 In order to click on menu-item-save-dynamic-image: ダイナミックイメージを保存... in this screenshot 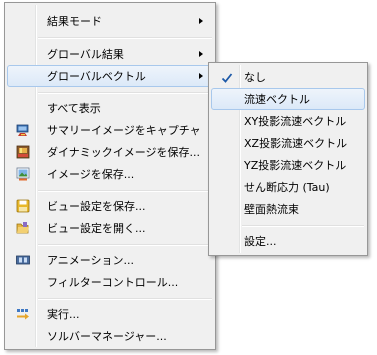, I will do `click(110, 152)`.